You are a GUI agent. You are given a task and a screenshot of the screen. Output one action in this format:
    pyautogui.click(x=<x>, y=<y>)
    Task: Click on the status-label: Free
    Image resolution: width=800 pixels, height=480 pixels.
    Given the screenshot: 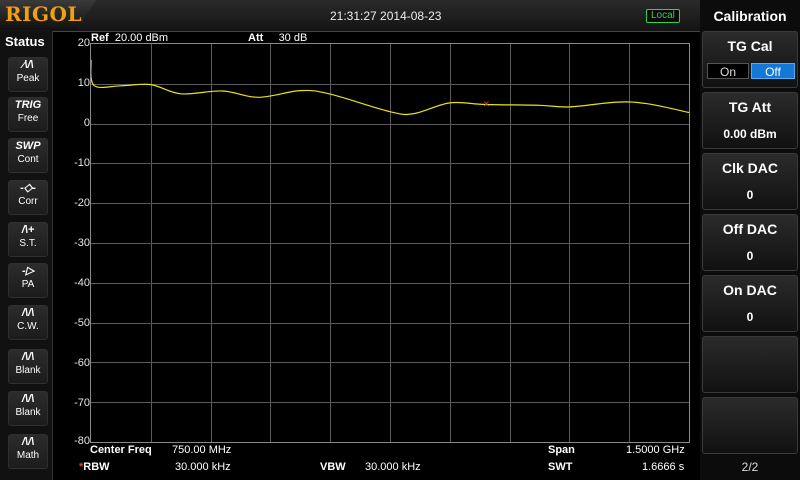 What is the action you would take?
    pyautogui.click(x=28, y=118)
    